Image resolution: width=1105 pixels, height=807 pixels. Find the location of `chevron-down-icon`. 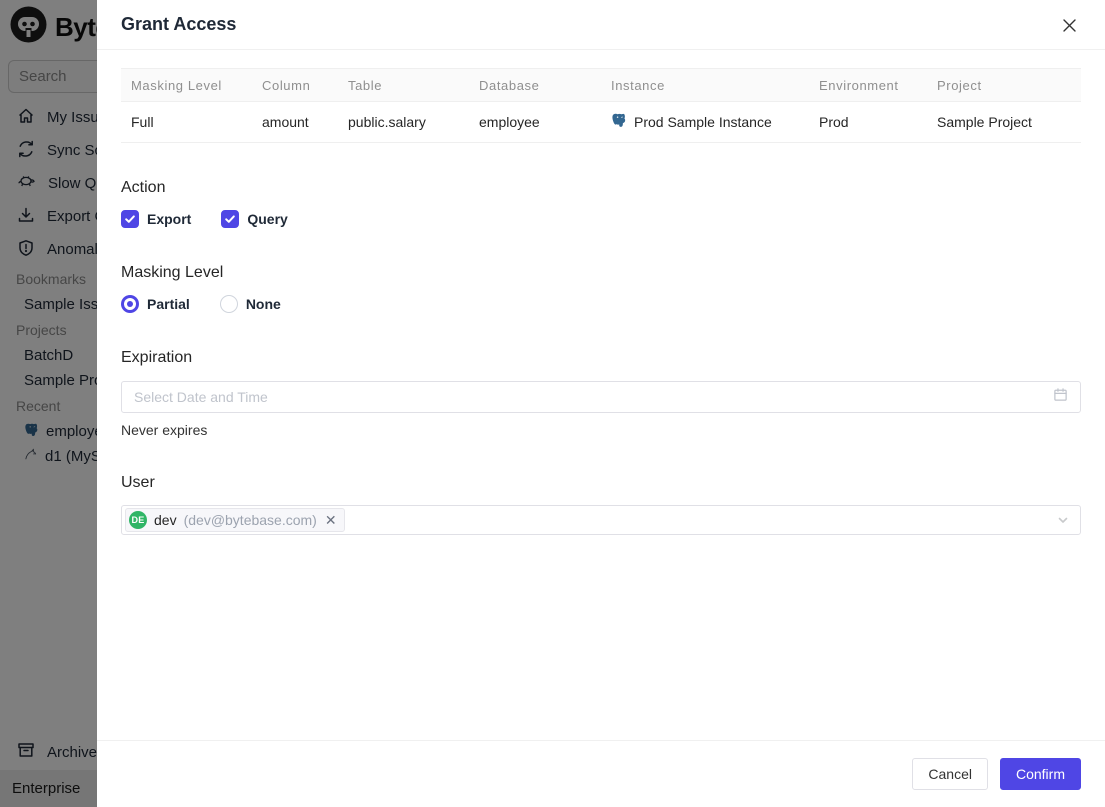

chevron-down-icon is located at coordinates (1063, 520).